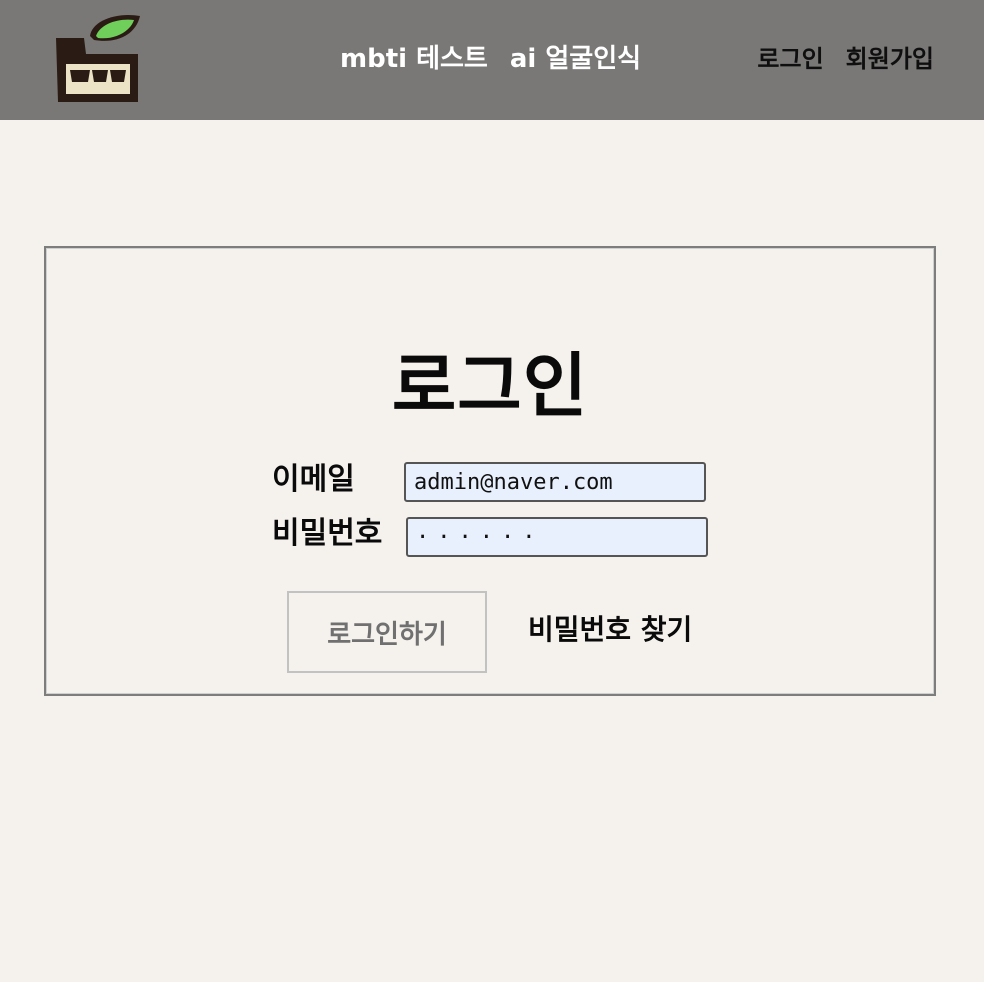  What do you see at coordinates (790, 56) in the screenshot?
I see `nav-login: 로그인` at bounding box center [790, 56].